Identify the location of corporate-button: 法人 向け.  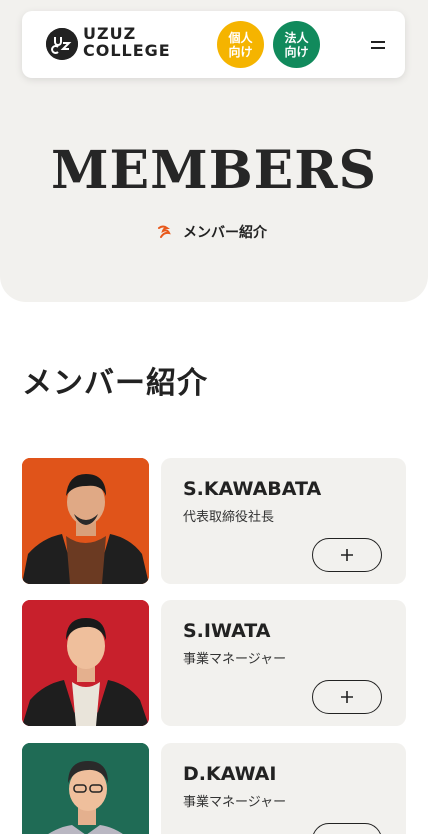
(296, 44).